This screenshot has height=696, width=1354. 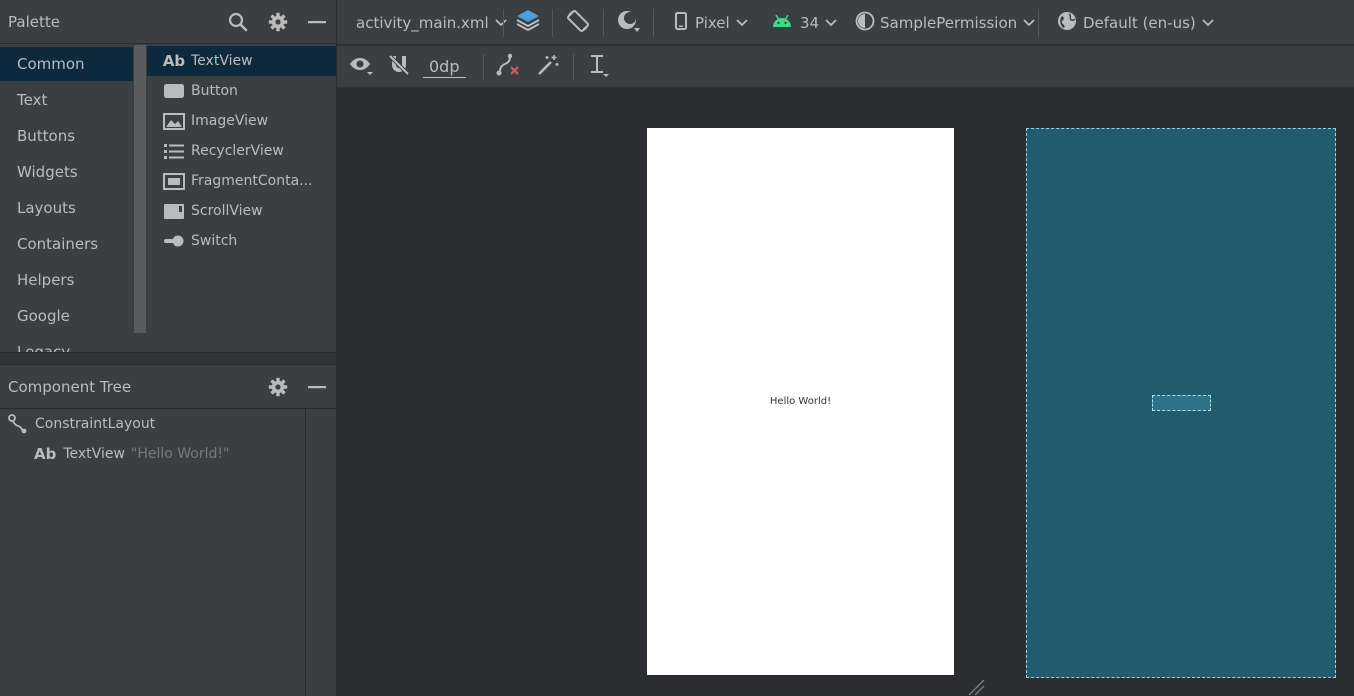 What do you see at coordinates (168, 387) in the screenshot?
I see `component-tree-header: Component Tree` at bounding box center [168, 387].